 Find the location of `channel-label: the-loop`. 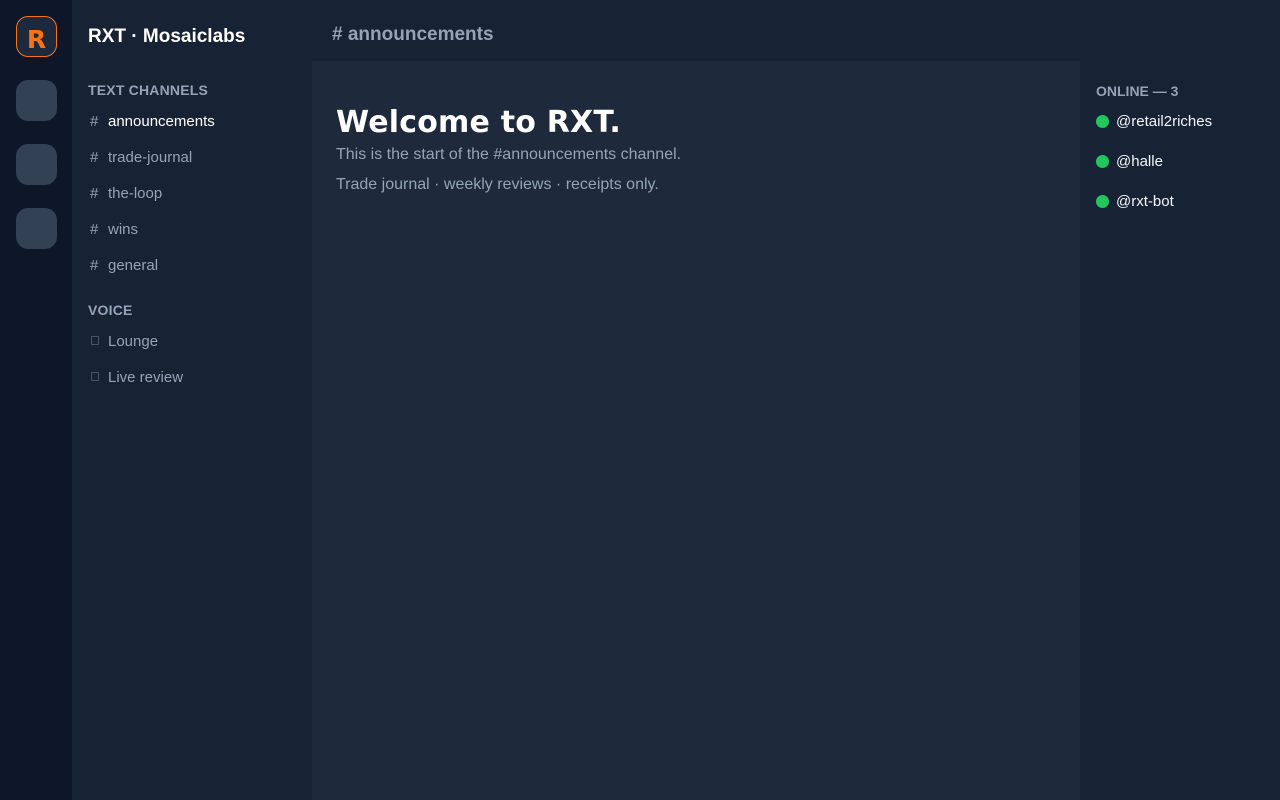

channel-label: the-loop is located at coordinates (135, 193).